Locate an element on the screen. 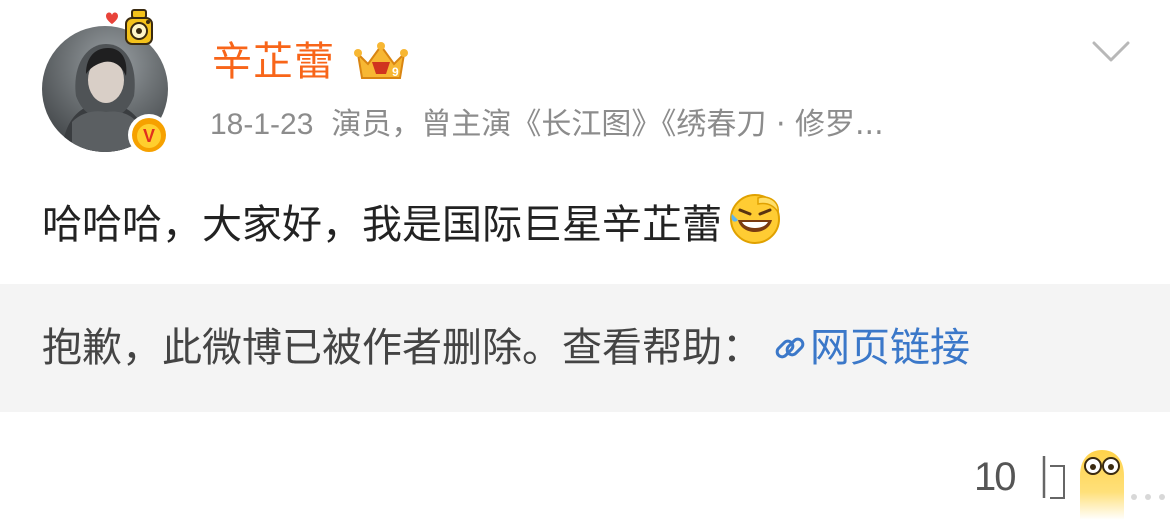 The height and width of the screenshot is (520, 1170). chevron-down-icon is located at coordinates (1111, 52).